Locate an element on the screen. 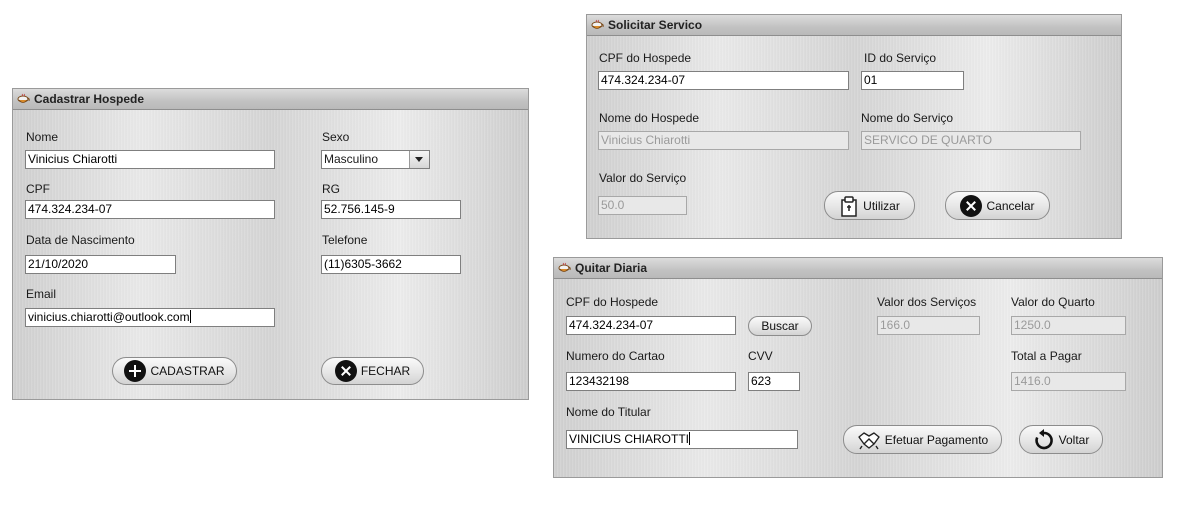 The image size is (1188, 520). efetuar-pagamento-button: Efetuar Pagamento is located at coordinates (922, 439).